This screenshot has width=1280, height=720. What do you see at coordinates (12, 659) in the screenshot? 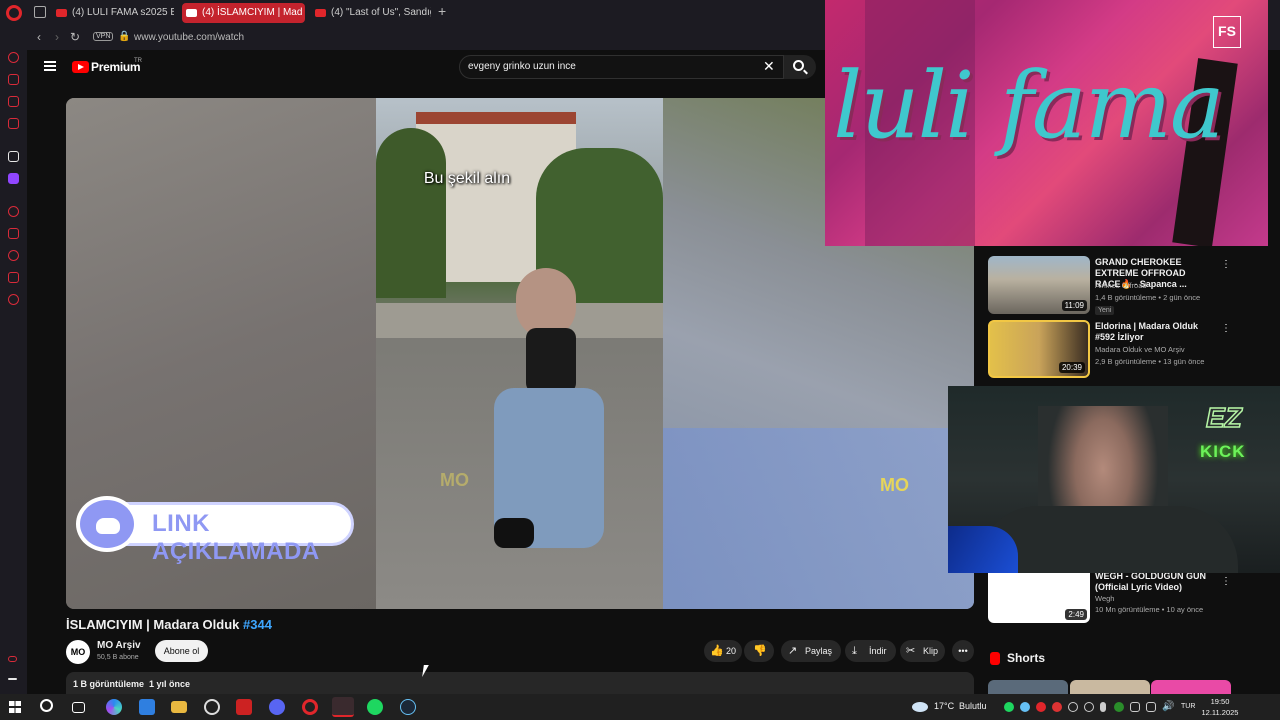
I see `gx-icon` at bounding box center [12, 659].